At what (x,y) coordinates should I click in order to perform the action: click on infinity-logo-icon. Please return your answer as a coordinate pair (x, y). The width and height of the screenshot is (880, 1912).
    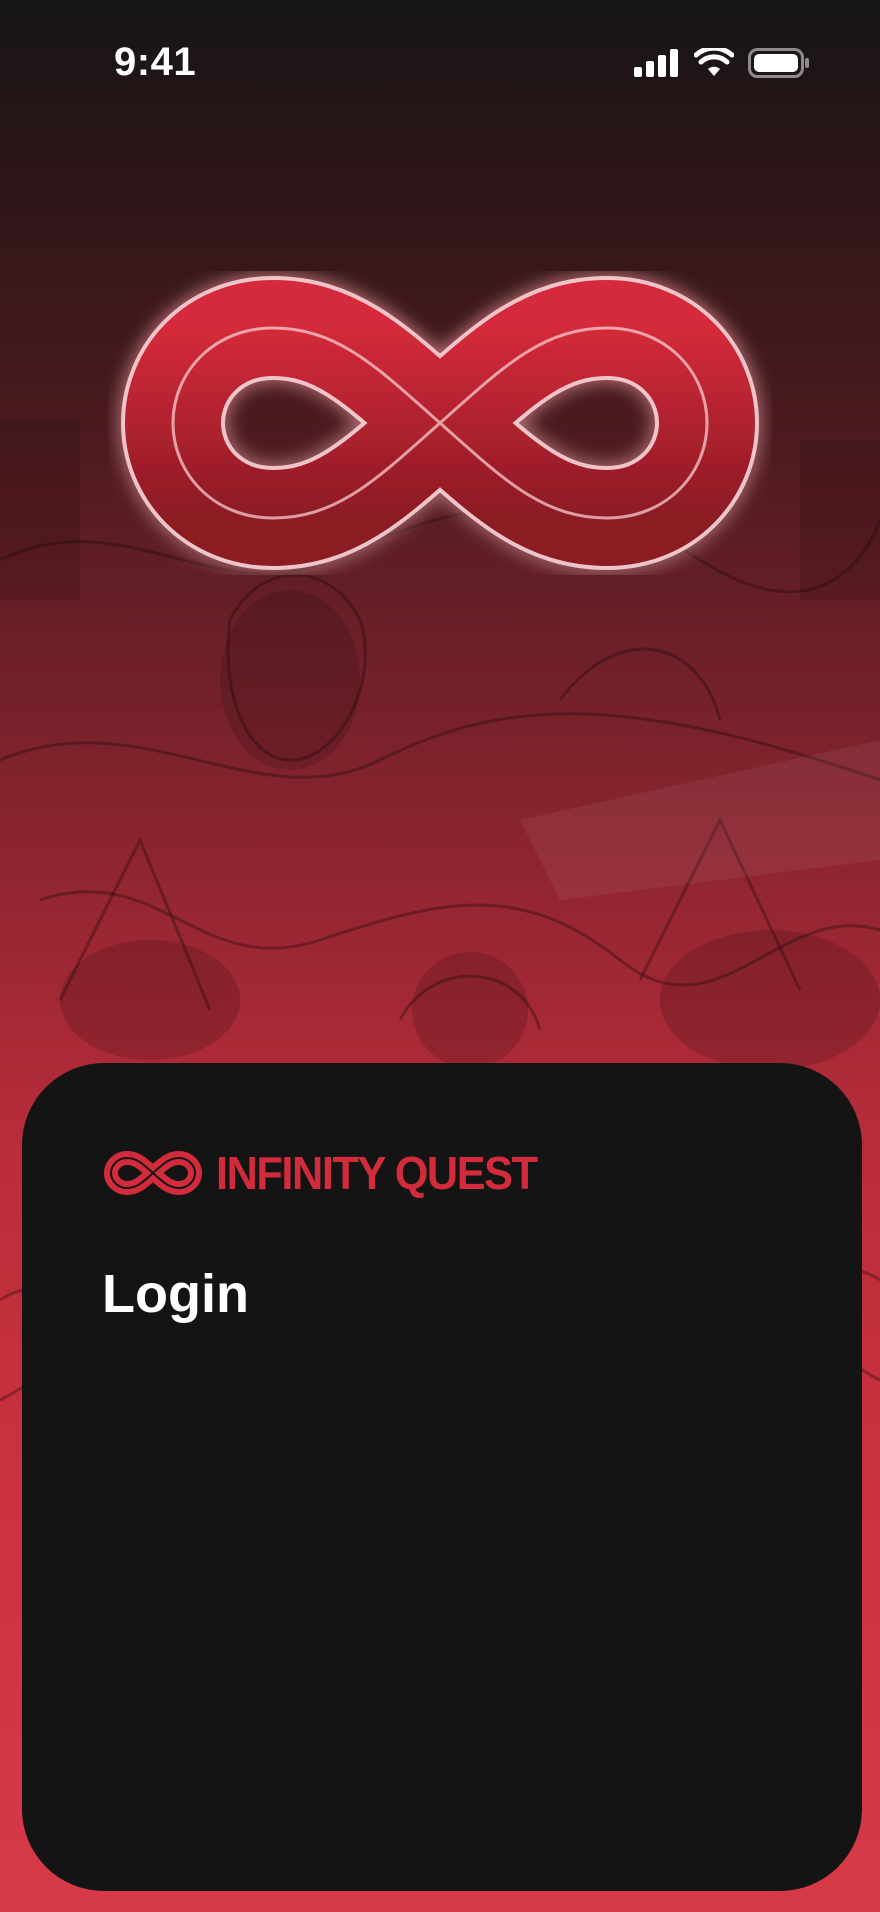
    Looking at the image, I should click on (440, 423).